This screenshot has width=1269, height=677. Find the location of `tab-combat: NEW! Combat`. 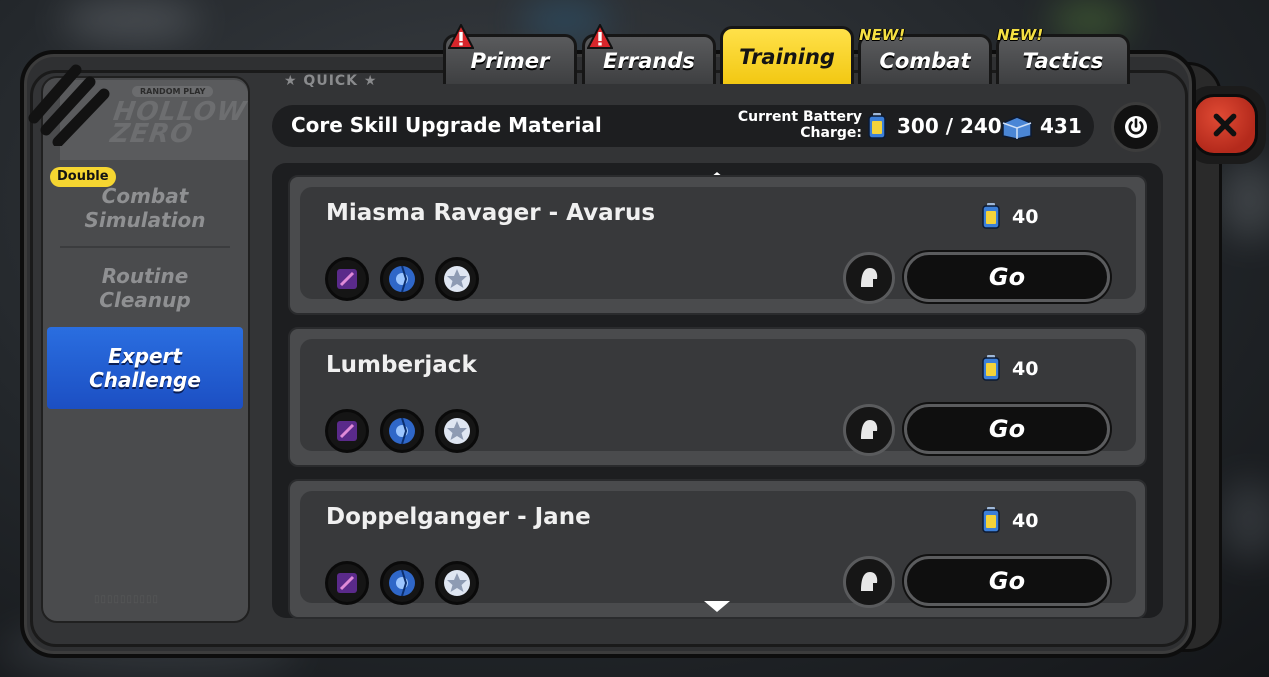

tab-combat: NEW! Combat is located at coordinates (925, 55).